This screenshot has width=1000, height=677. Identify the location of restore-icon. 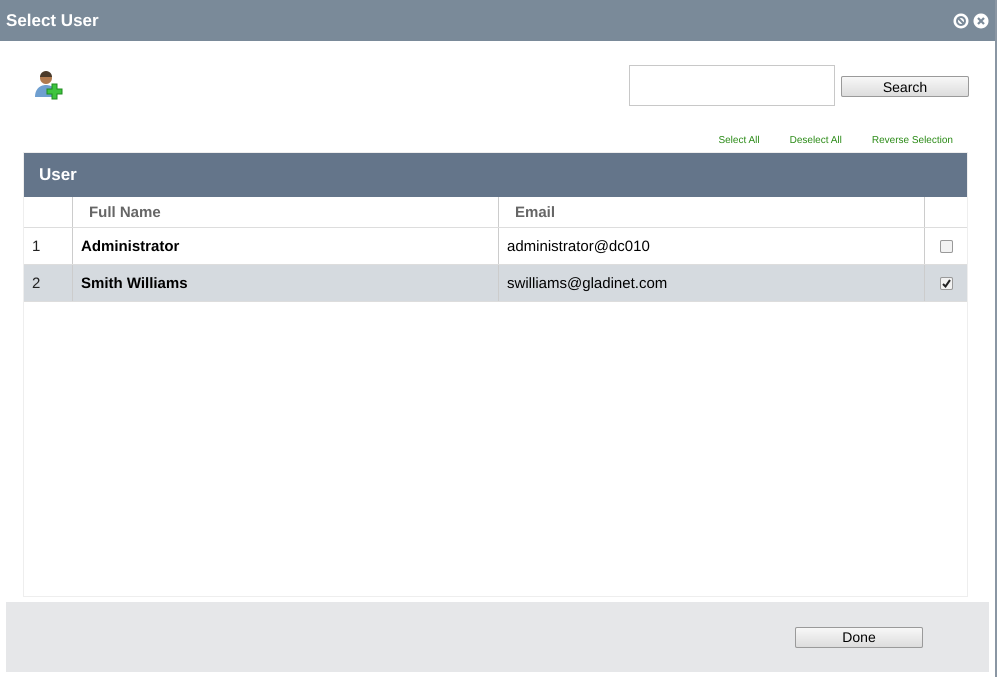
(961, 20).